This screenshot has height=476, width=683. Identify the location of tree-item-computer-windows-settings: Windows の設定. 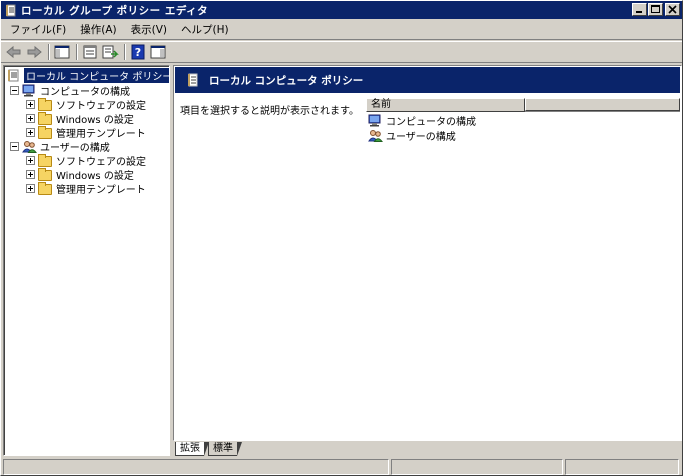
(80, 118).